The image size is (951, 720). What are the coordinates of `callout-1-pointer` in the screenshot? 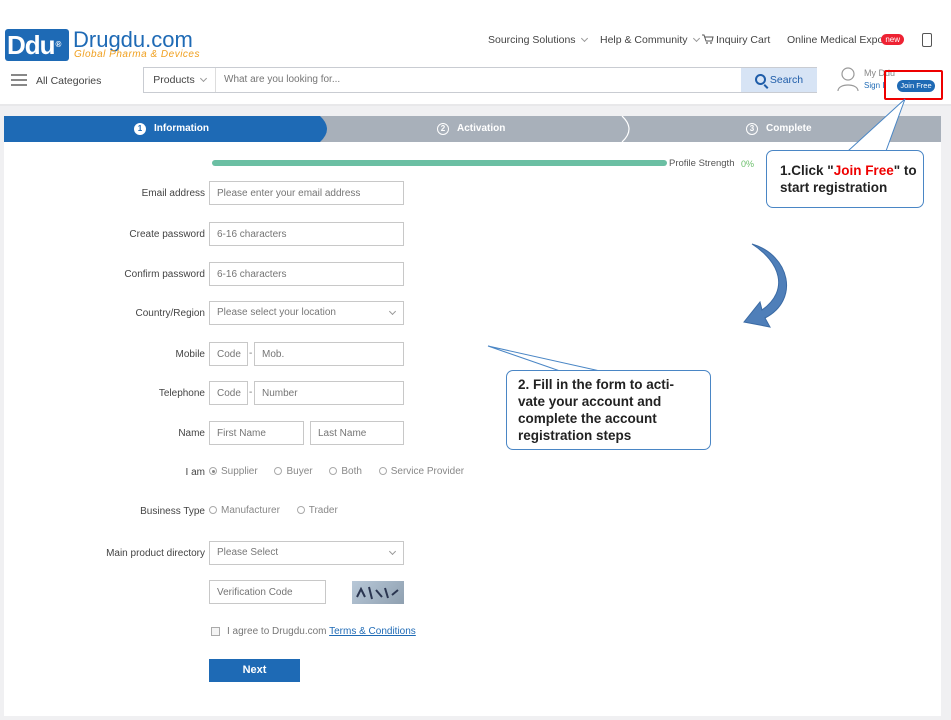 It's located at (876, 125).